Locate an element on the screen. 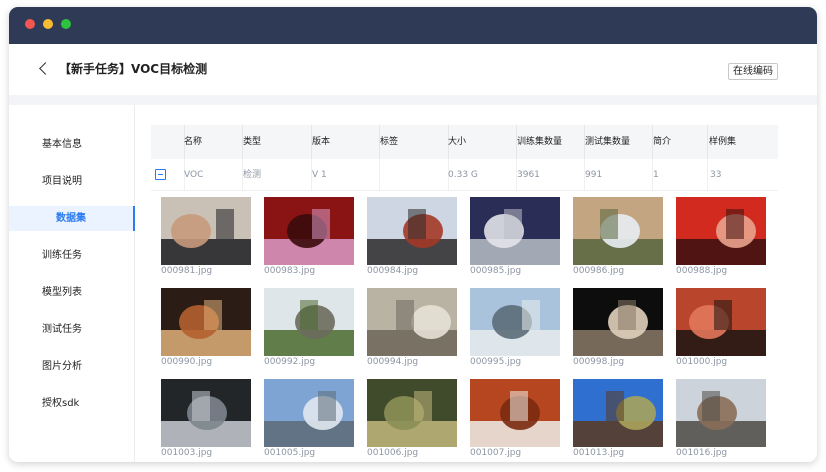  sidebar-item-test-tasks: 测试任务 is located at coordinates (72, 329).